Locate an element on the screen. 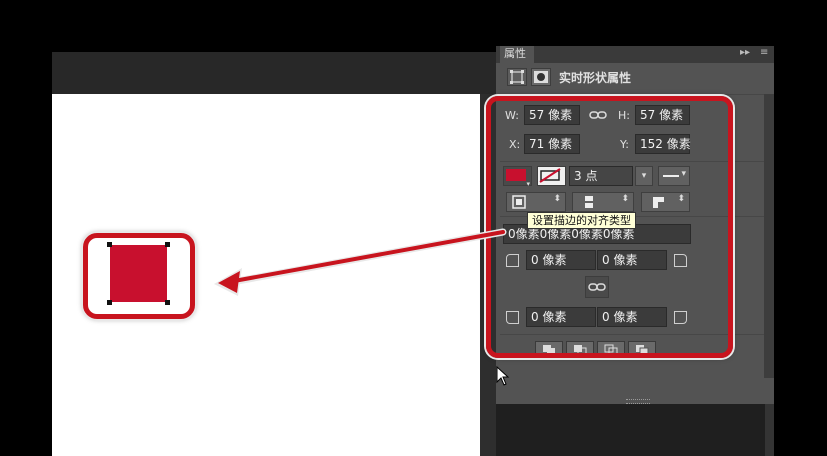 The image size is (827, 456). stroke-align-tooltip: 设置描边的对齐类型 is located at coordinates (581, 220).